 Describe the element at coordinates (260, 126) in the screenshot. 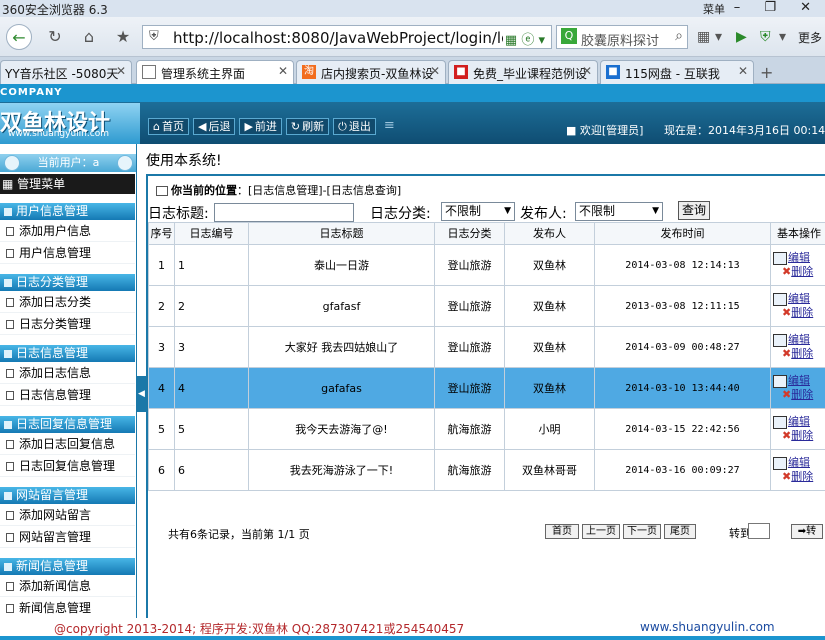

I see `forward-button: ▶ 前进` at that location.